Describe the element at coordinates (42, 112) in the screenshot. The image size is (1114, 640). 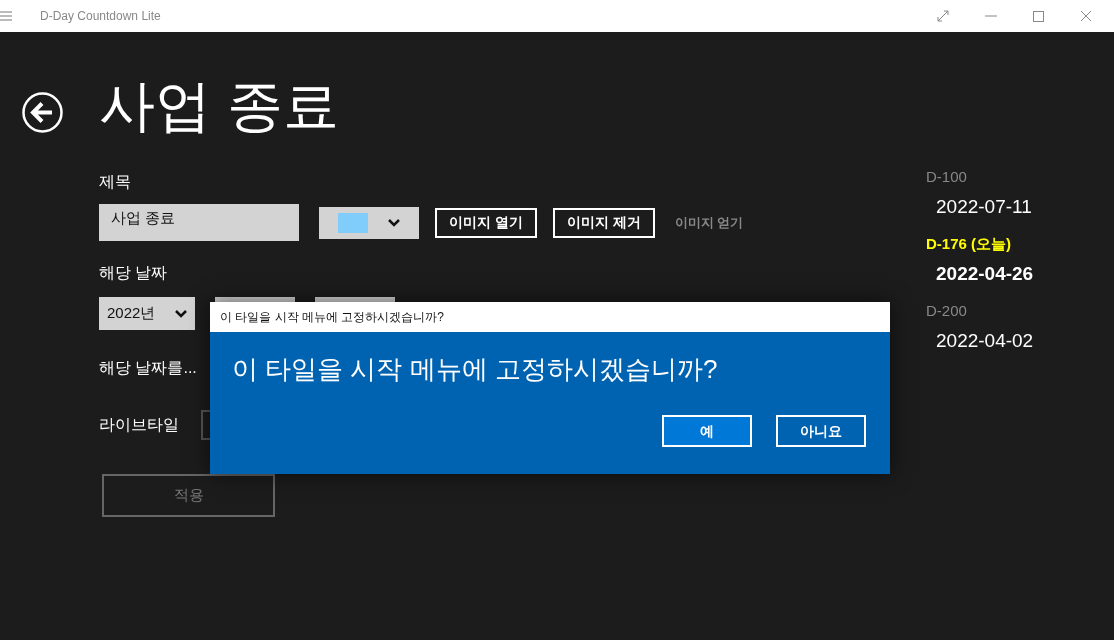
I see `back-icon` at that location.